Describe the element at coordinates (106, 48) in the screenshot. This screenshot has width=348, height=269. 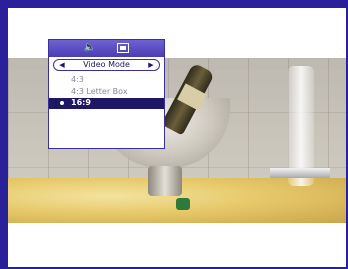
I see `menu-header: 🔈` at that location.